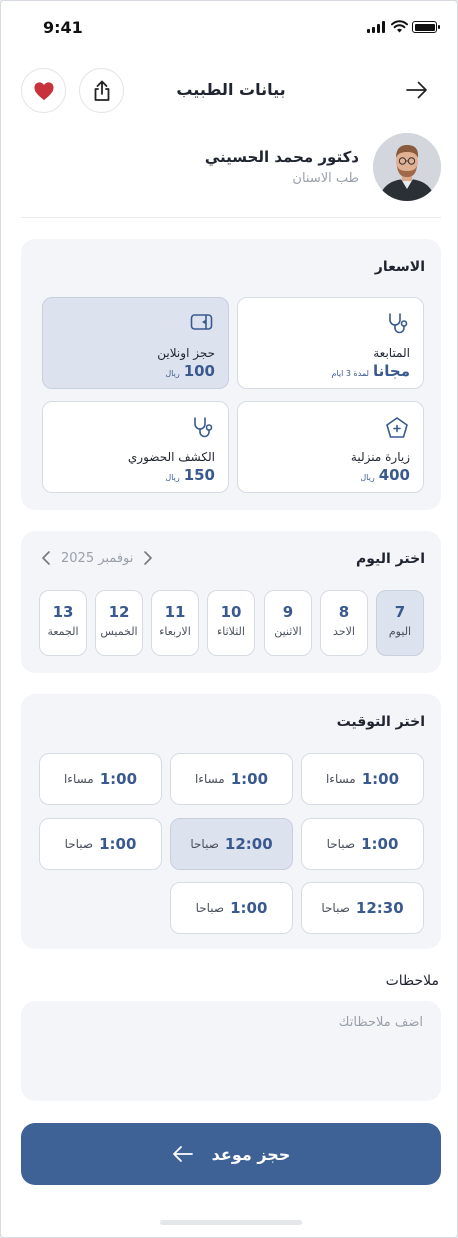 The height and width of the screenshot is (1238, 458). I want to click on back-button, so click(417, 92).